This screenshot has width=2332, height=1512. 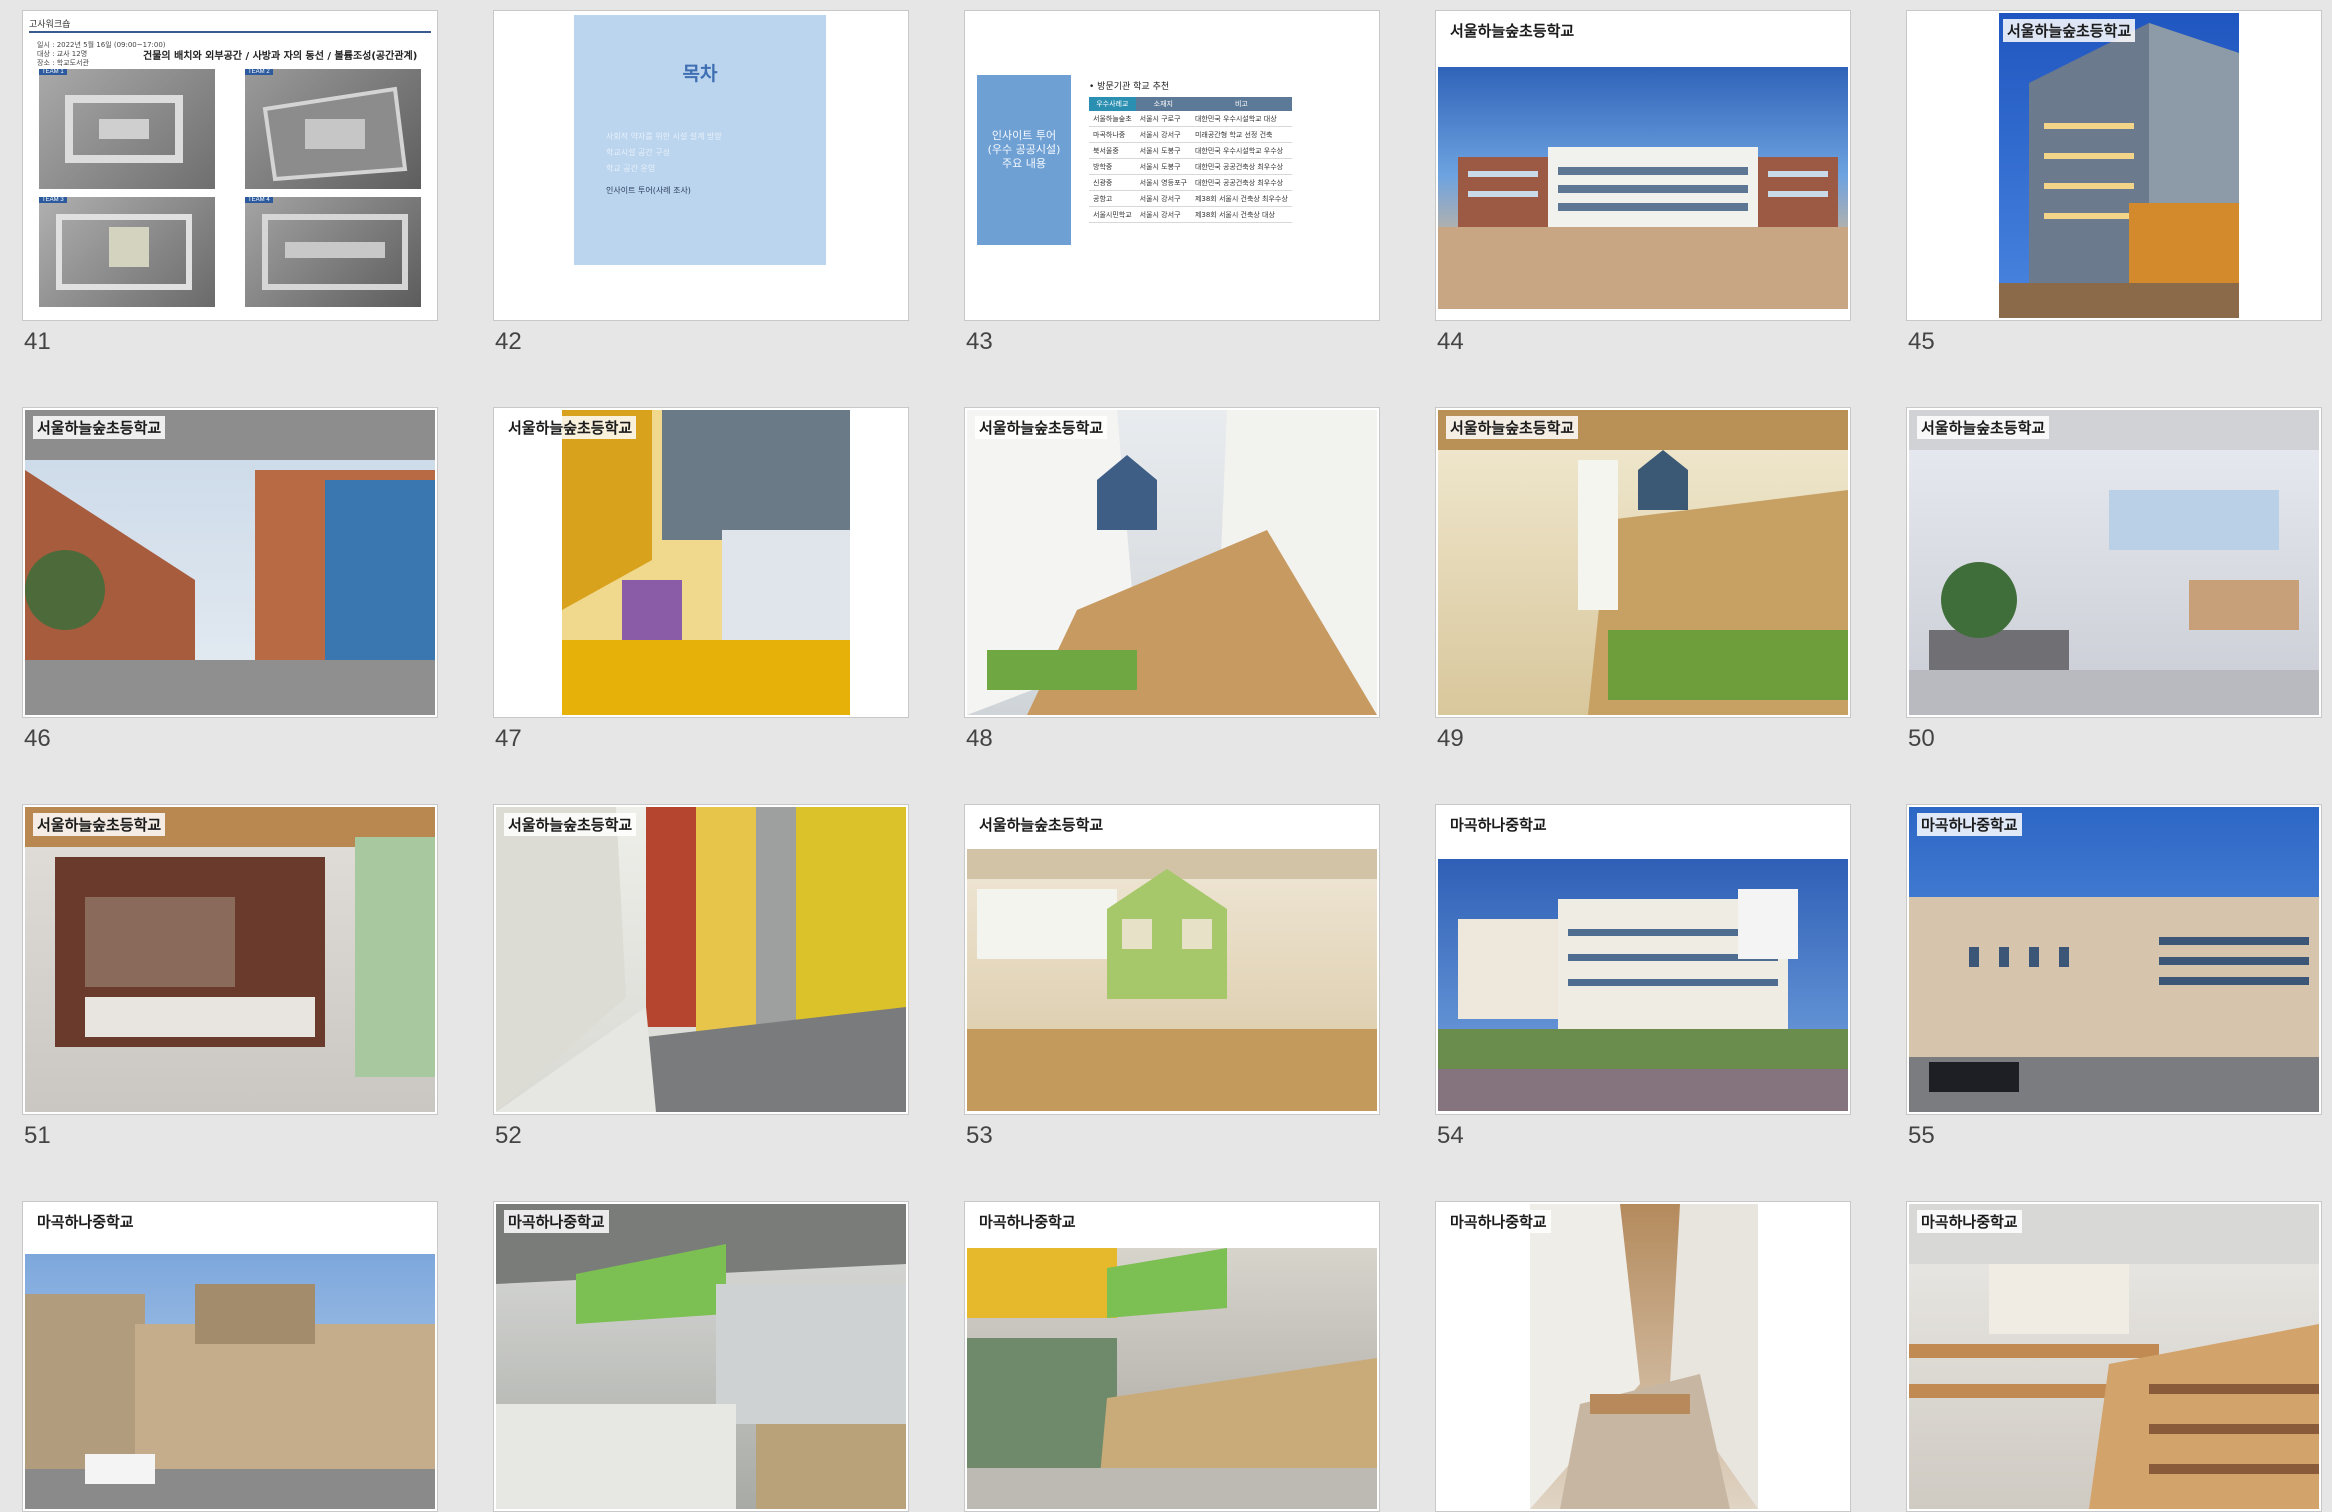 What do you see at coordinates (1921, 738) in the screenshot?
I see `slide-number: 50` at bounding box center [1921, 738].